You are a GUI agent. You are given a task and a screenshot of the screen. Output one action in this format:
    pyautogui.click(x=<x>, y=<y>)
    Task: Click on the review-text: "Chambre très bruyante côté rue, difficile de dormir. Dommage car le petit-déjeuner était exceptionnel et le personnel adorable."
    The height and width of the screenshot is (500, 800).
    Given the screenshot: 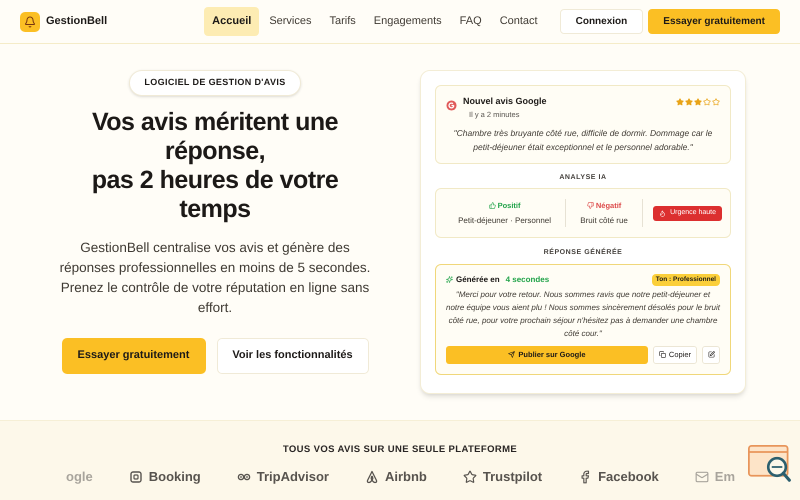 What is the action you would take?
    pyautogui.click(x=583, y=140)
    